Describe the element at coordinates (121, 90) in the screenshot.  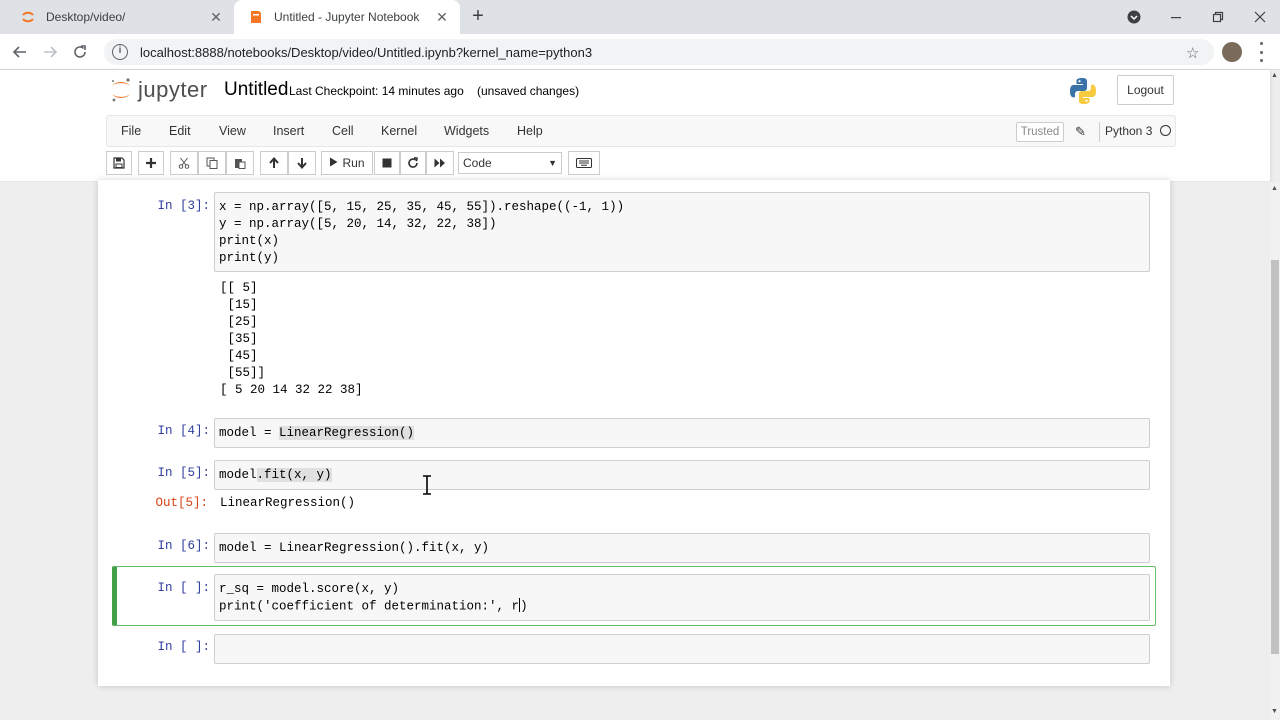
I see `jupyter-logo-icon` at that location.